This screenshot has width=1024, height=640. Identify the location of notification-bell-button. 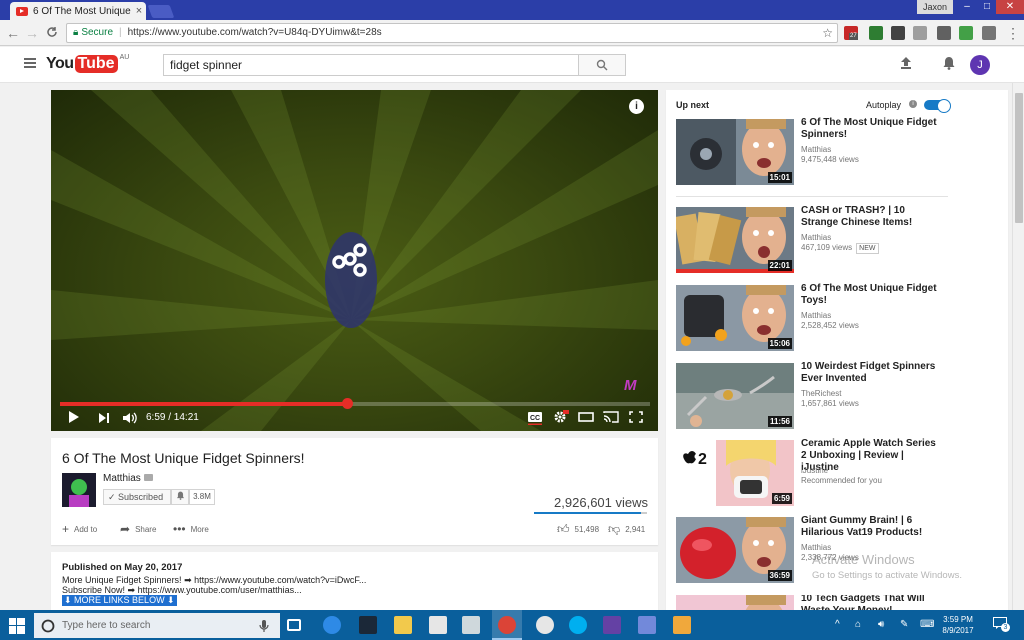
(180, 497).